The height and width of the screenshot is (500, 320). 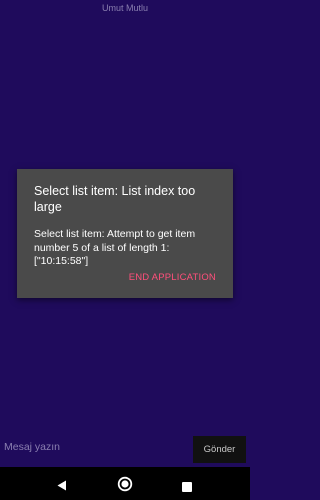 What do you see at coordinates (94, 447) in the screenshot?
I see `message-input` at bounding box center [94, 447].